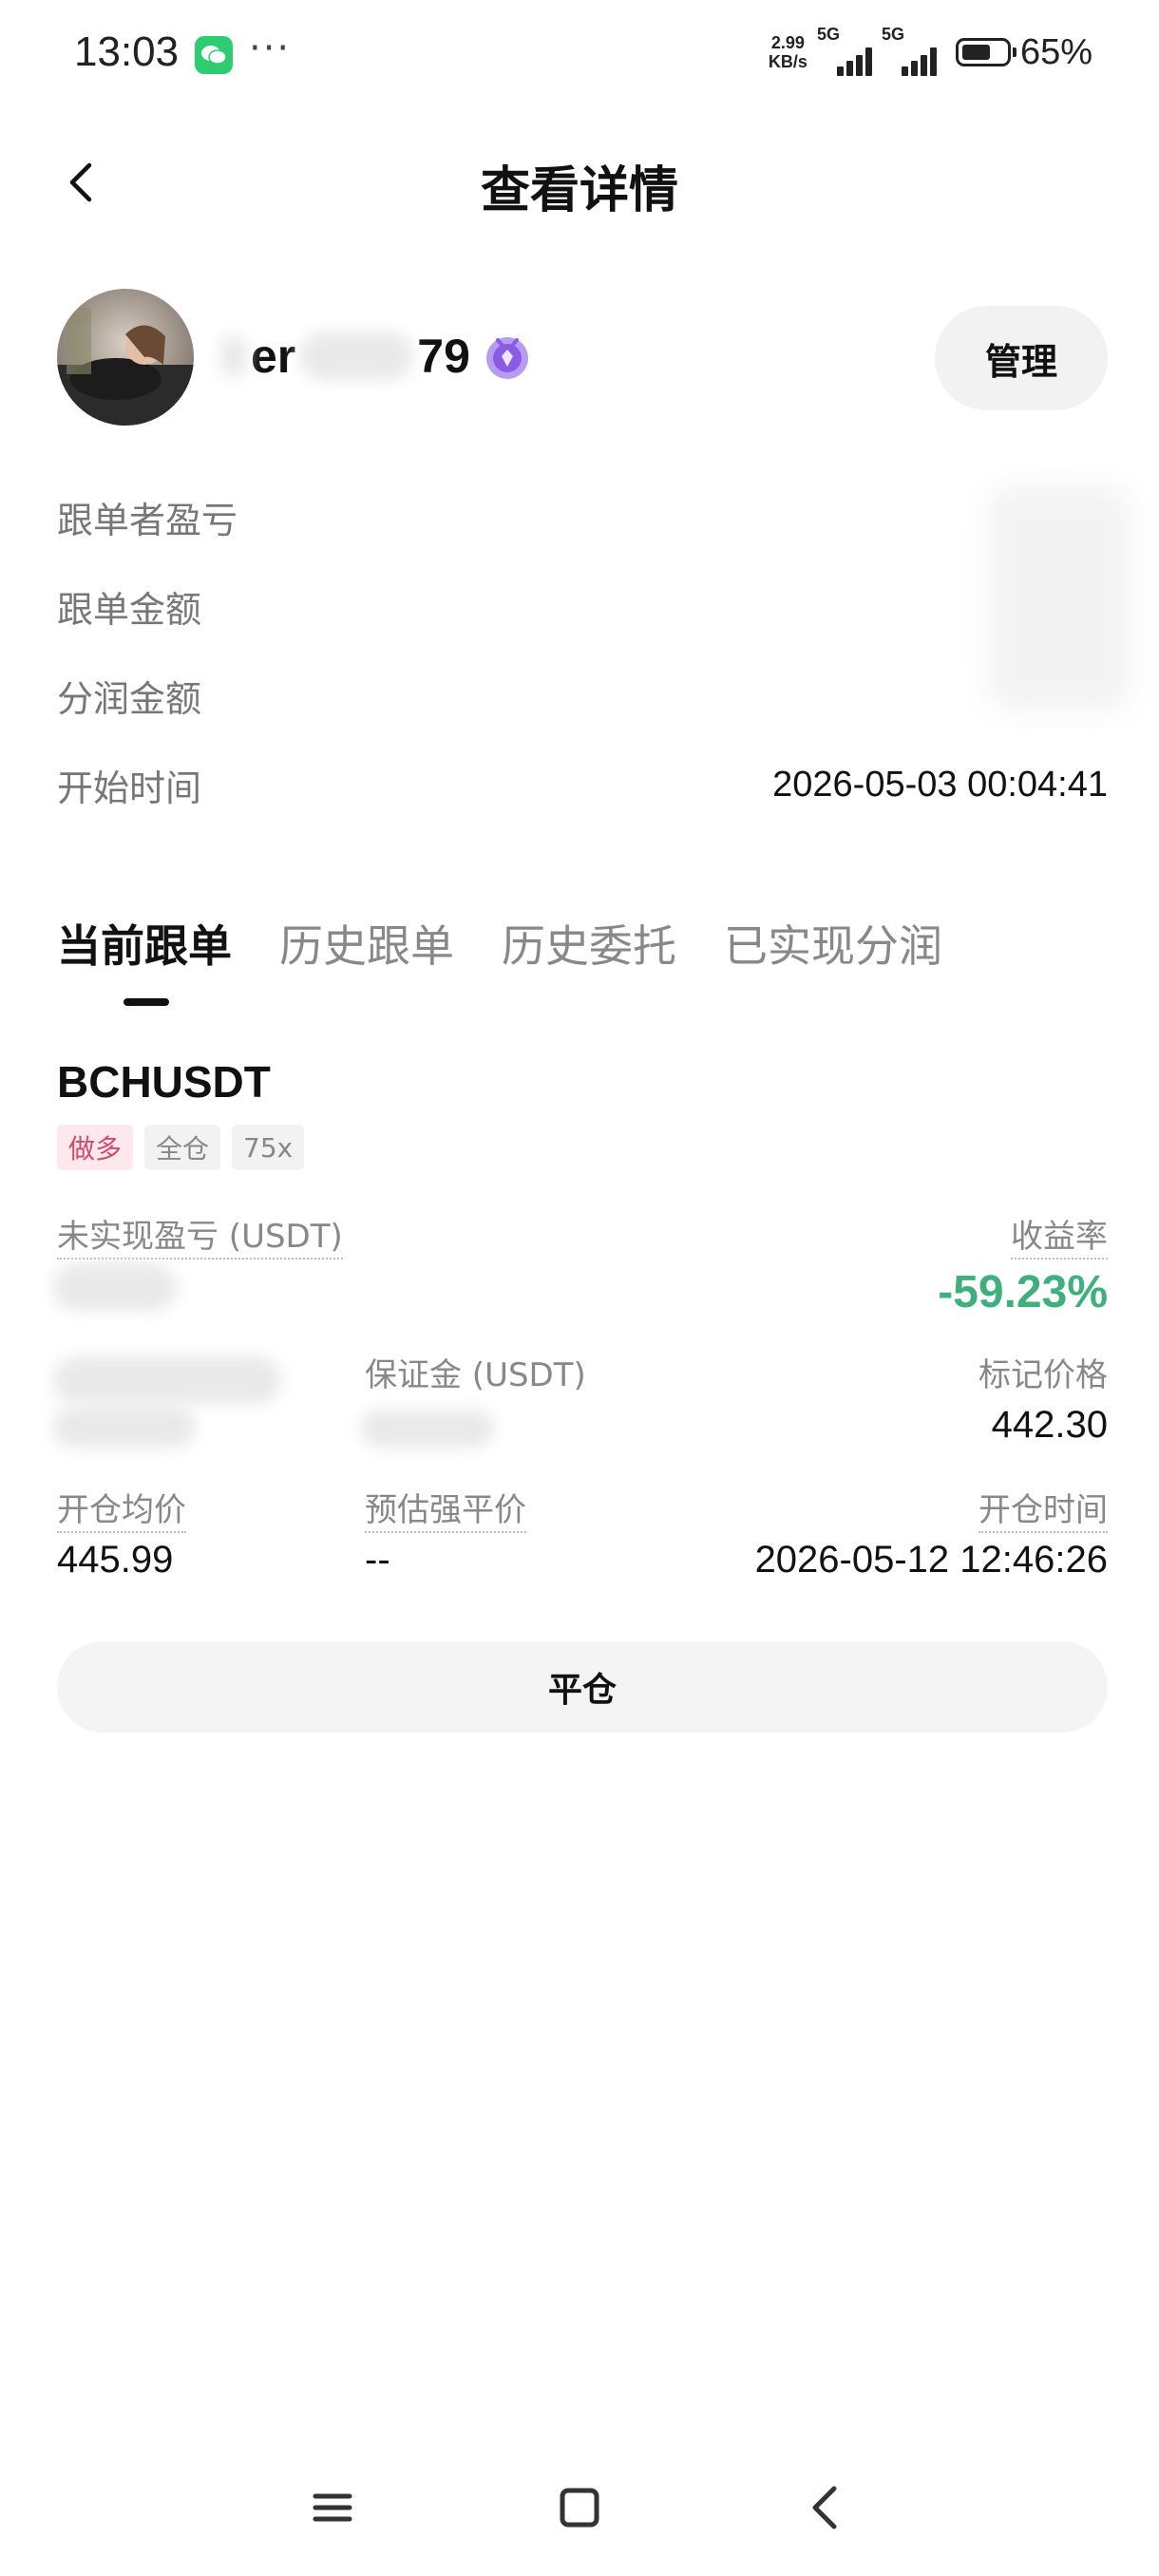 This screenshot has height=2576, width=1159. I want to click on home-square-icon, so click(579, 2508).